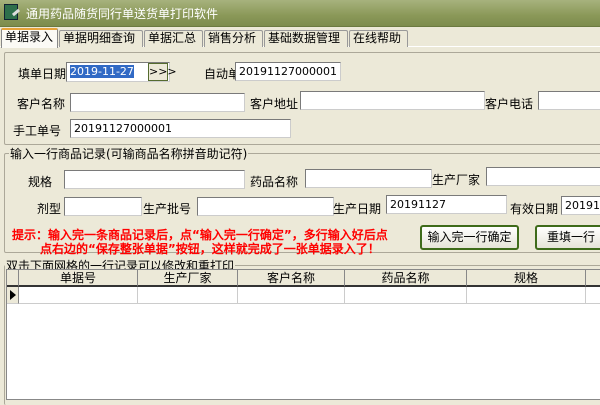  I want to click on drug-name-field, so click(368, 178).